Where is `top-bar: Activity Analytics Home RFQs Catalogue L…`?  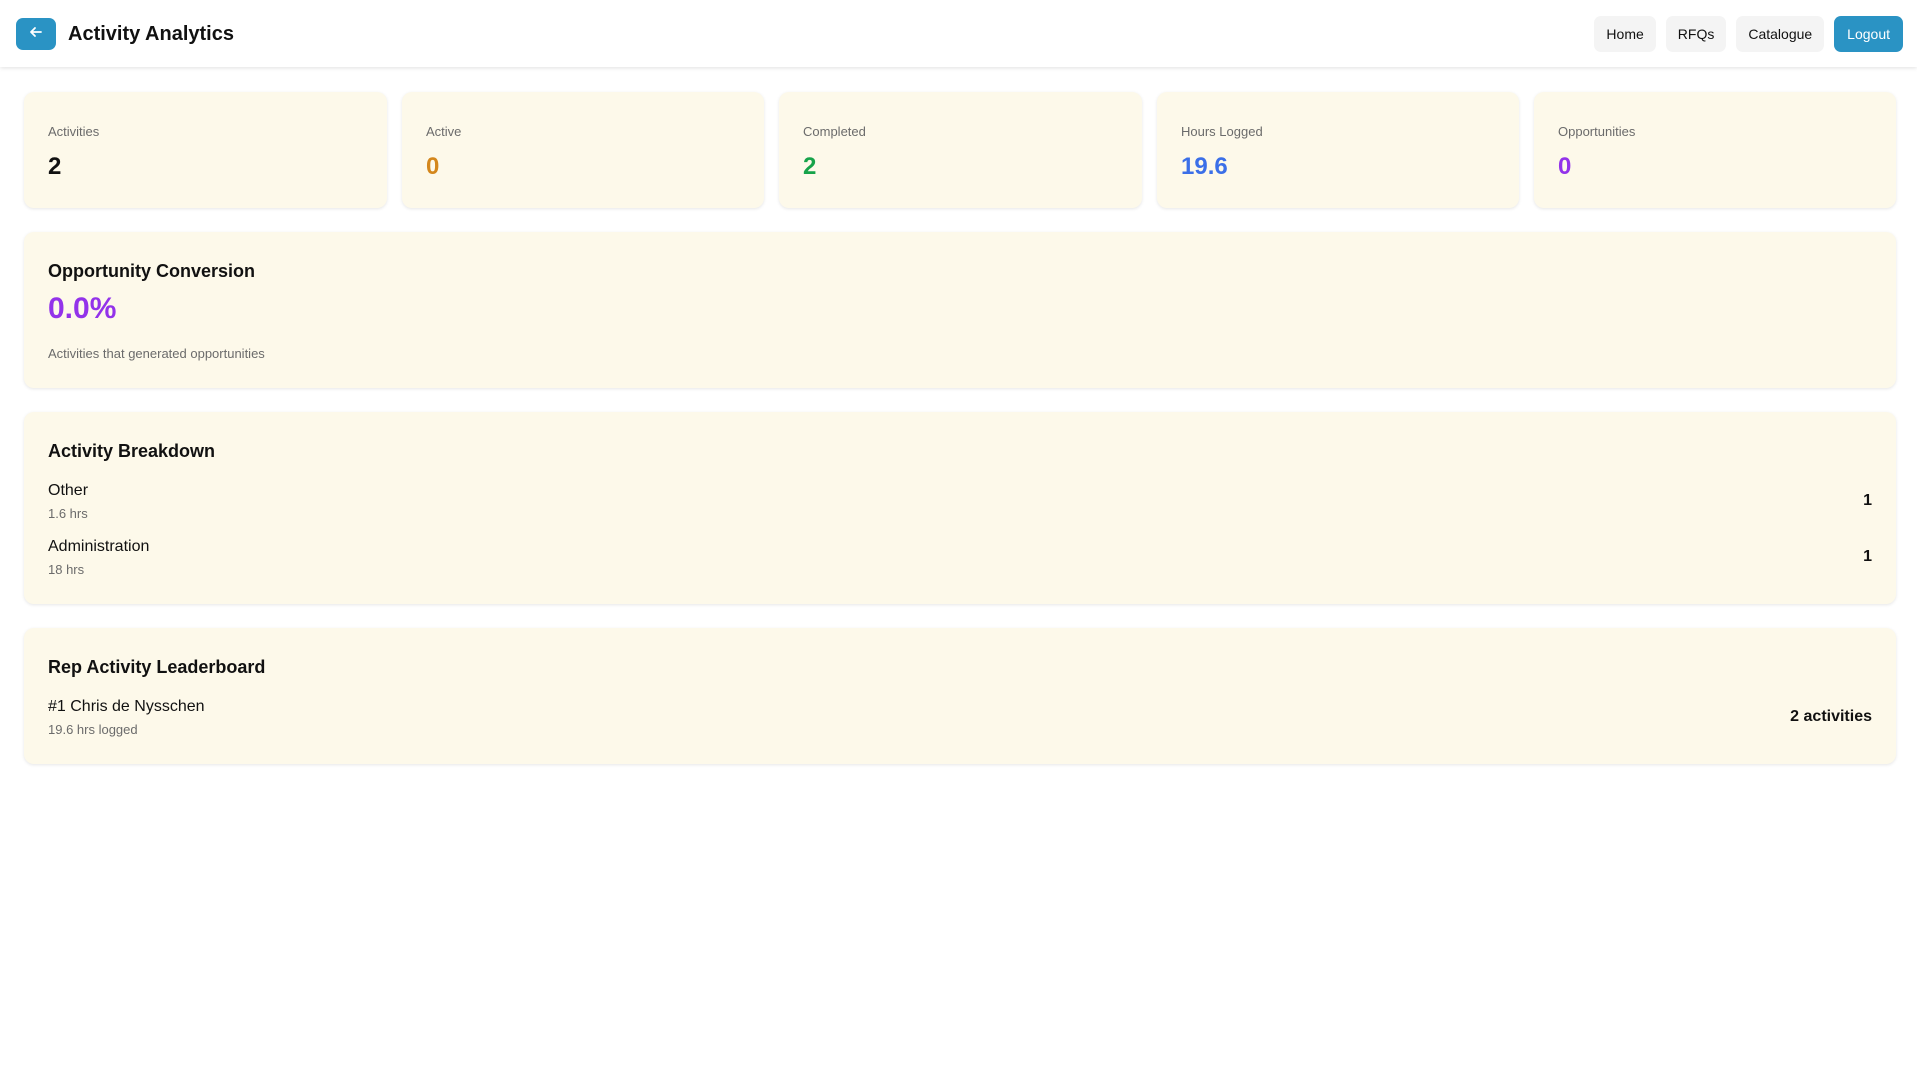
top-bar: Activity Analytics Home RFQs Catalogue L… is located at coordinates (958, 33).